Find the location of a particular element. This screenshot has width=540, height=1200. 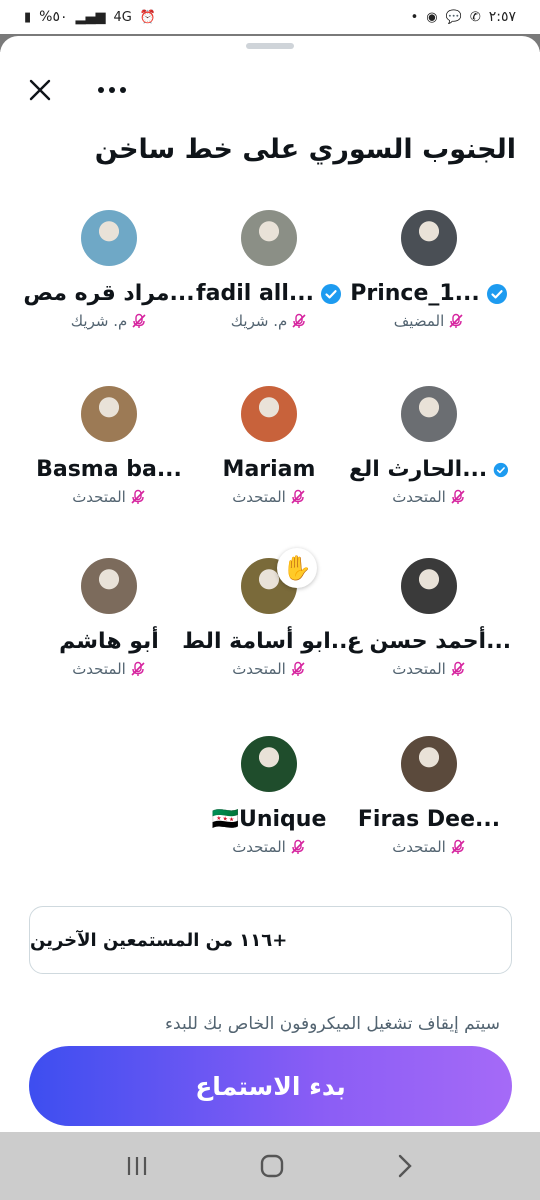

speaker-role-text: المضيف is located at coordinates (419, 321).